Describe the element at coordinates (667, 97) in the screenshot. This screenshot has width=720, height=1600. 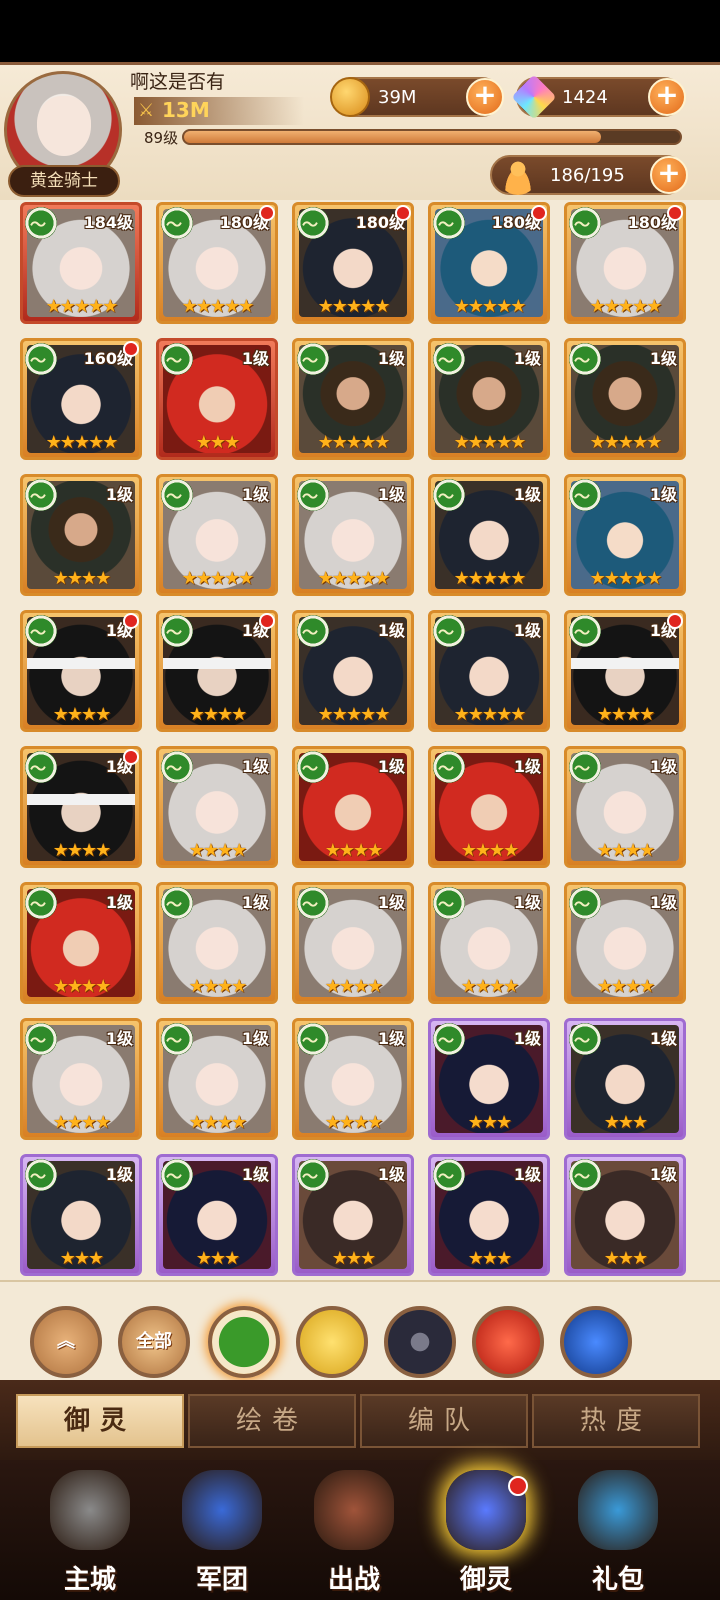
I see `add-gems-button: +` at that location.